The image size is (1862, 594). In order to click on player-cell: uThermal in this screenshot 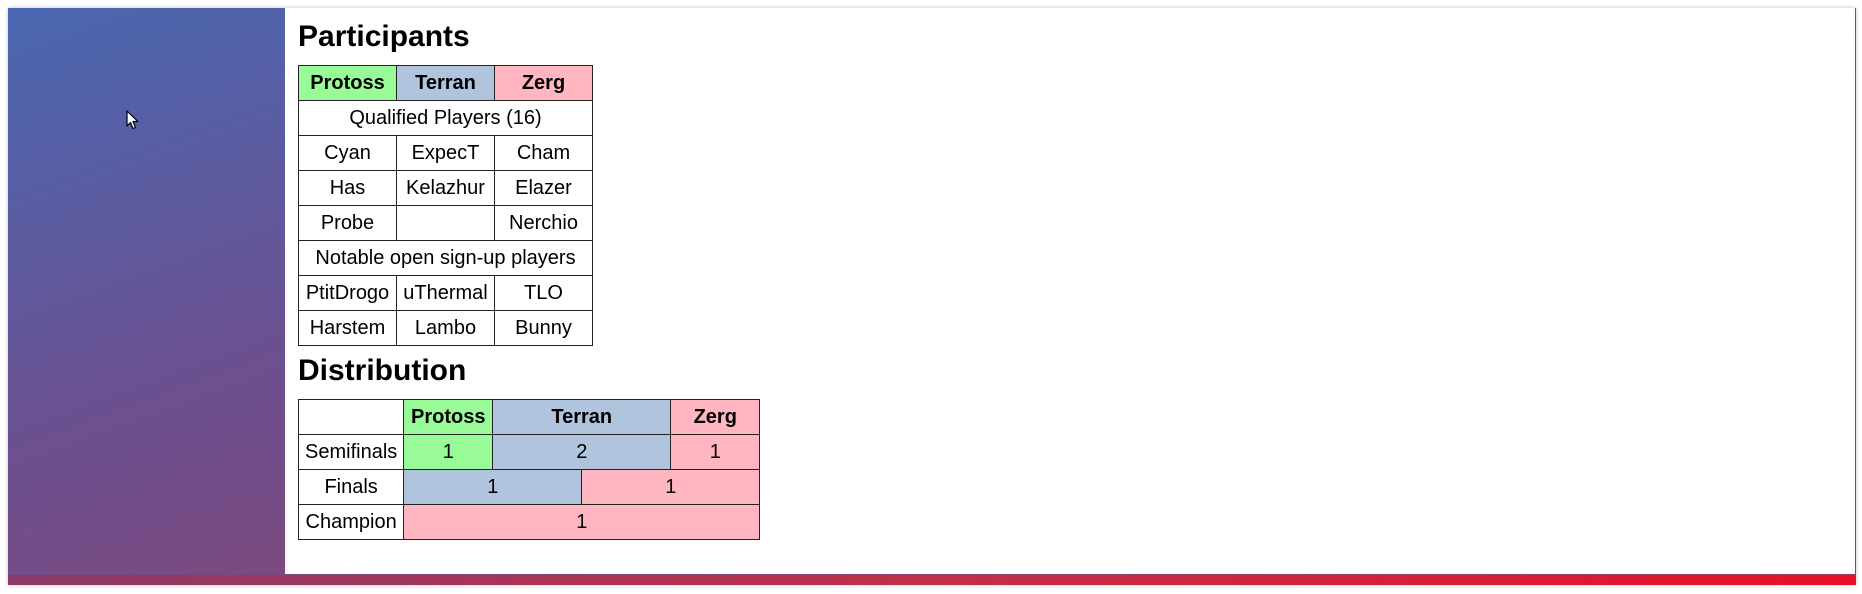, I will do `click(445, 293)`.